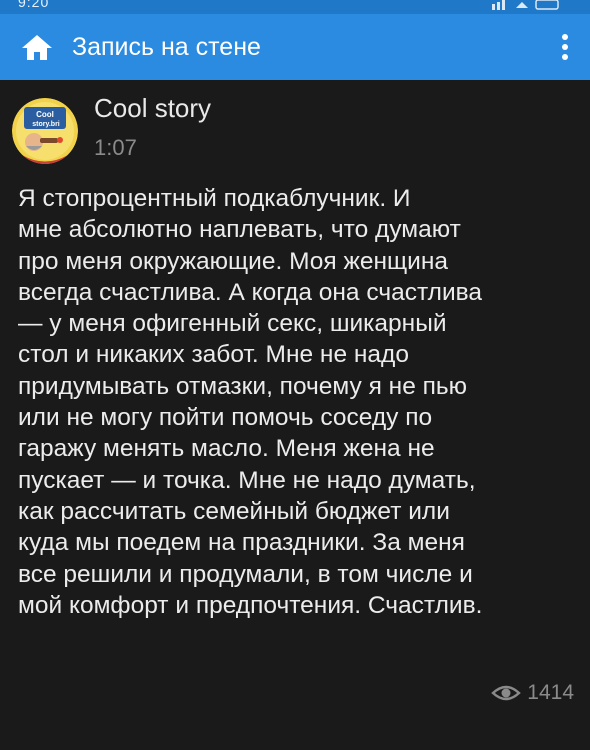  What do you see at coordinates (46, 124) in the screenshot?
I see `avatar-logo-line2: story.bri` at bounding box center [46, 124].